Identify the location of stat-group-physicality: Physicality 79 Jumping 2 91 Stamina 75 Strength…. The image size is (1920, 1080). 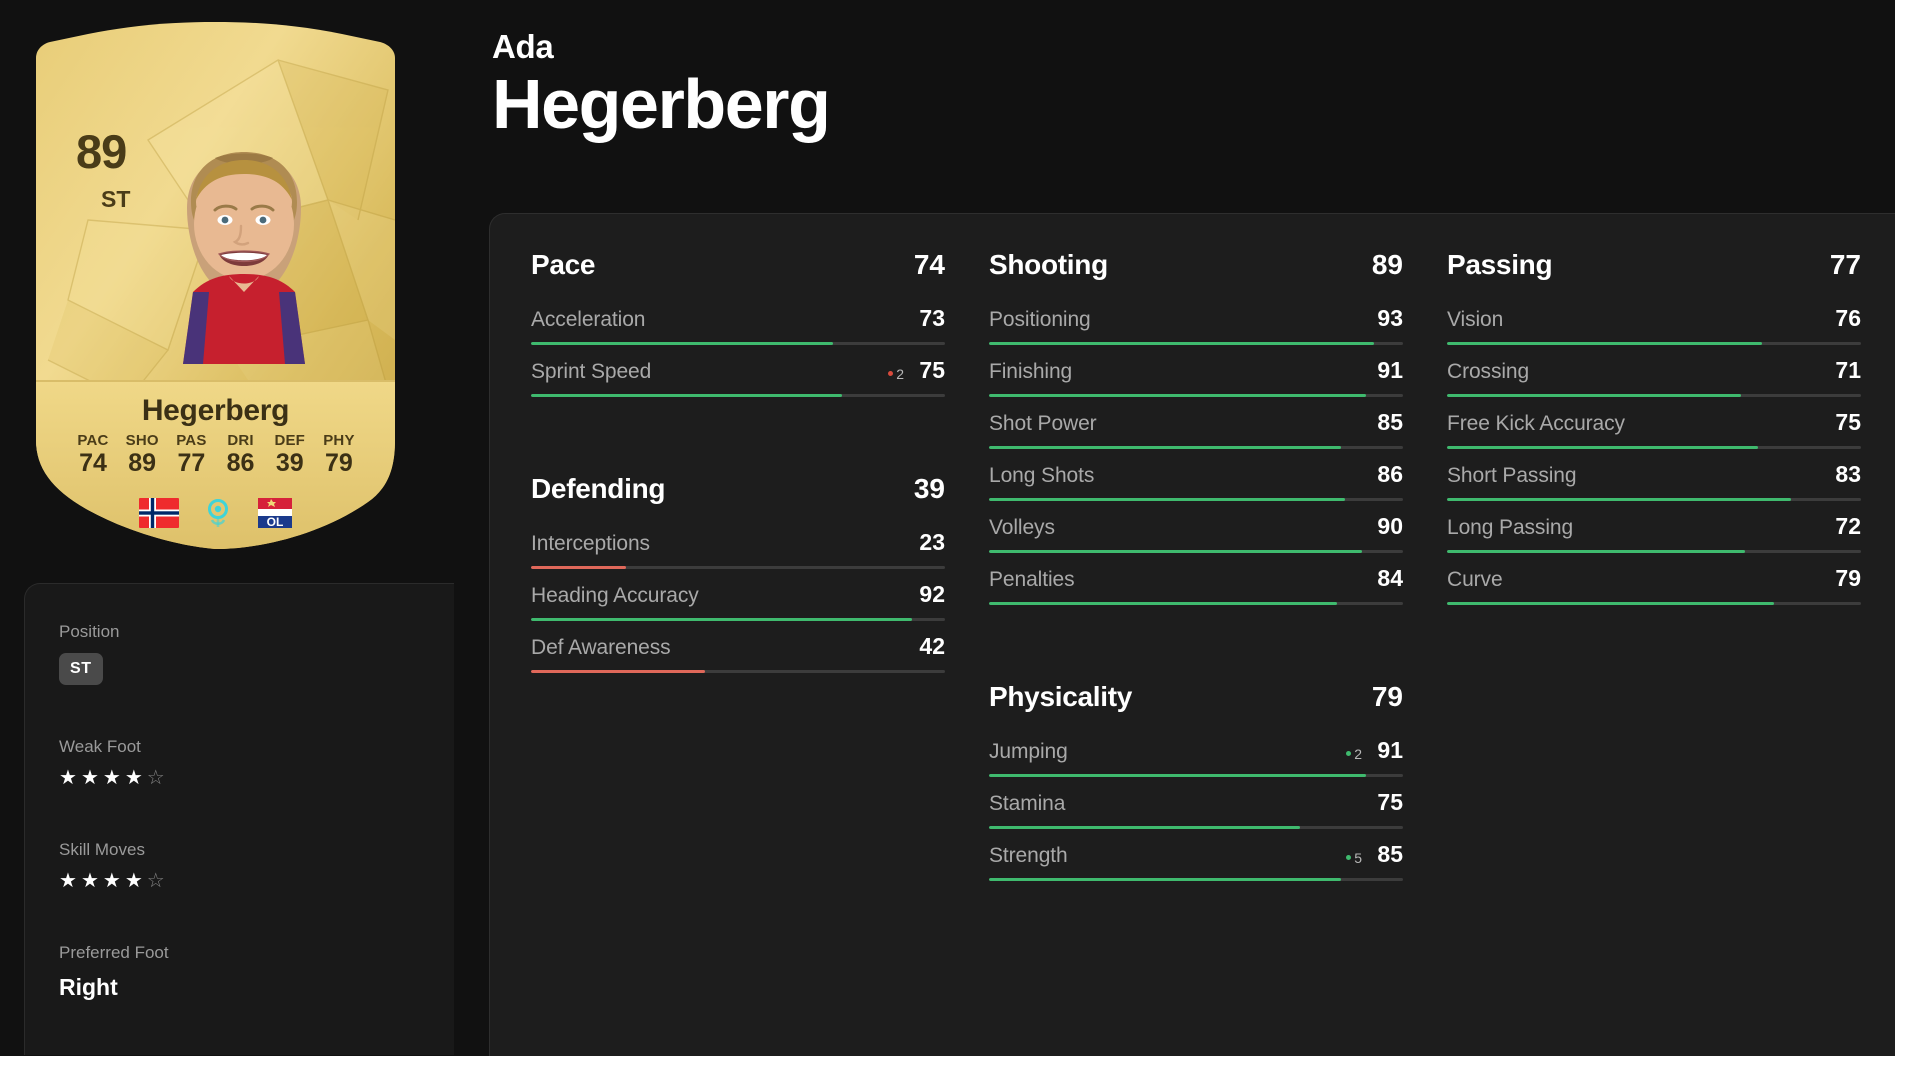
(1196, 781).